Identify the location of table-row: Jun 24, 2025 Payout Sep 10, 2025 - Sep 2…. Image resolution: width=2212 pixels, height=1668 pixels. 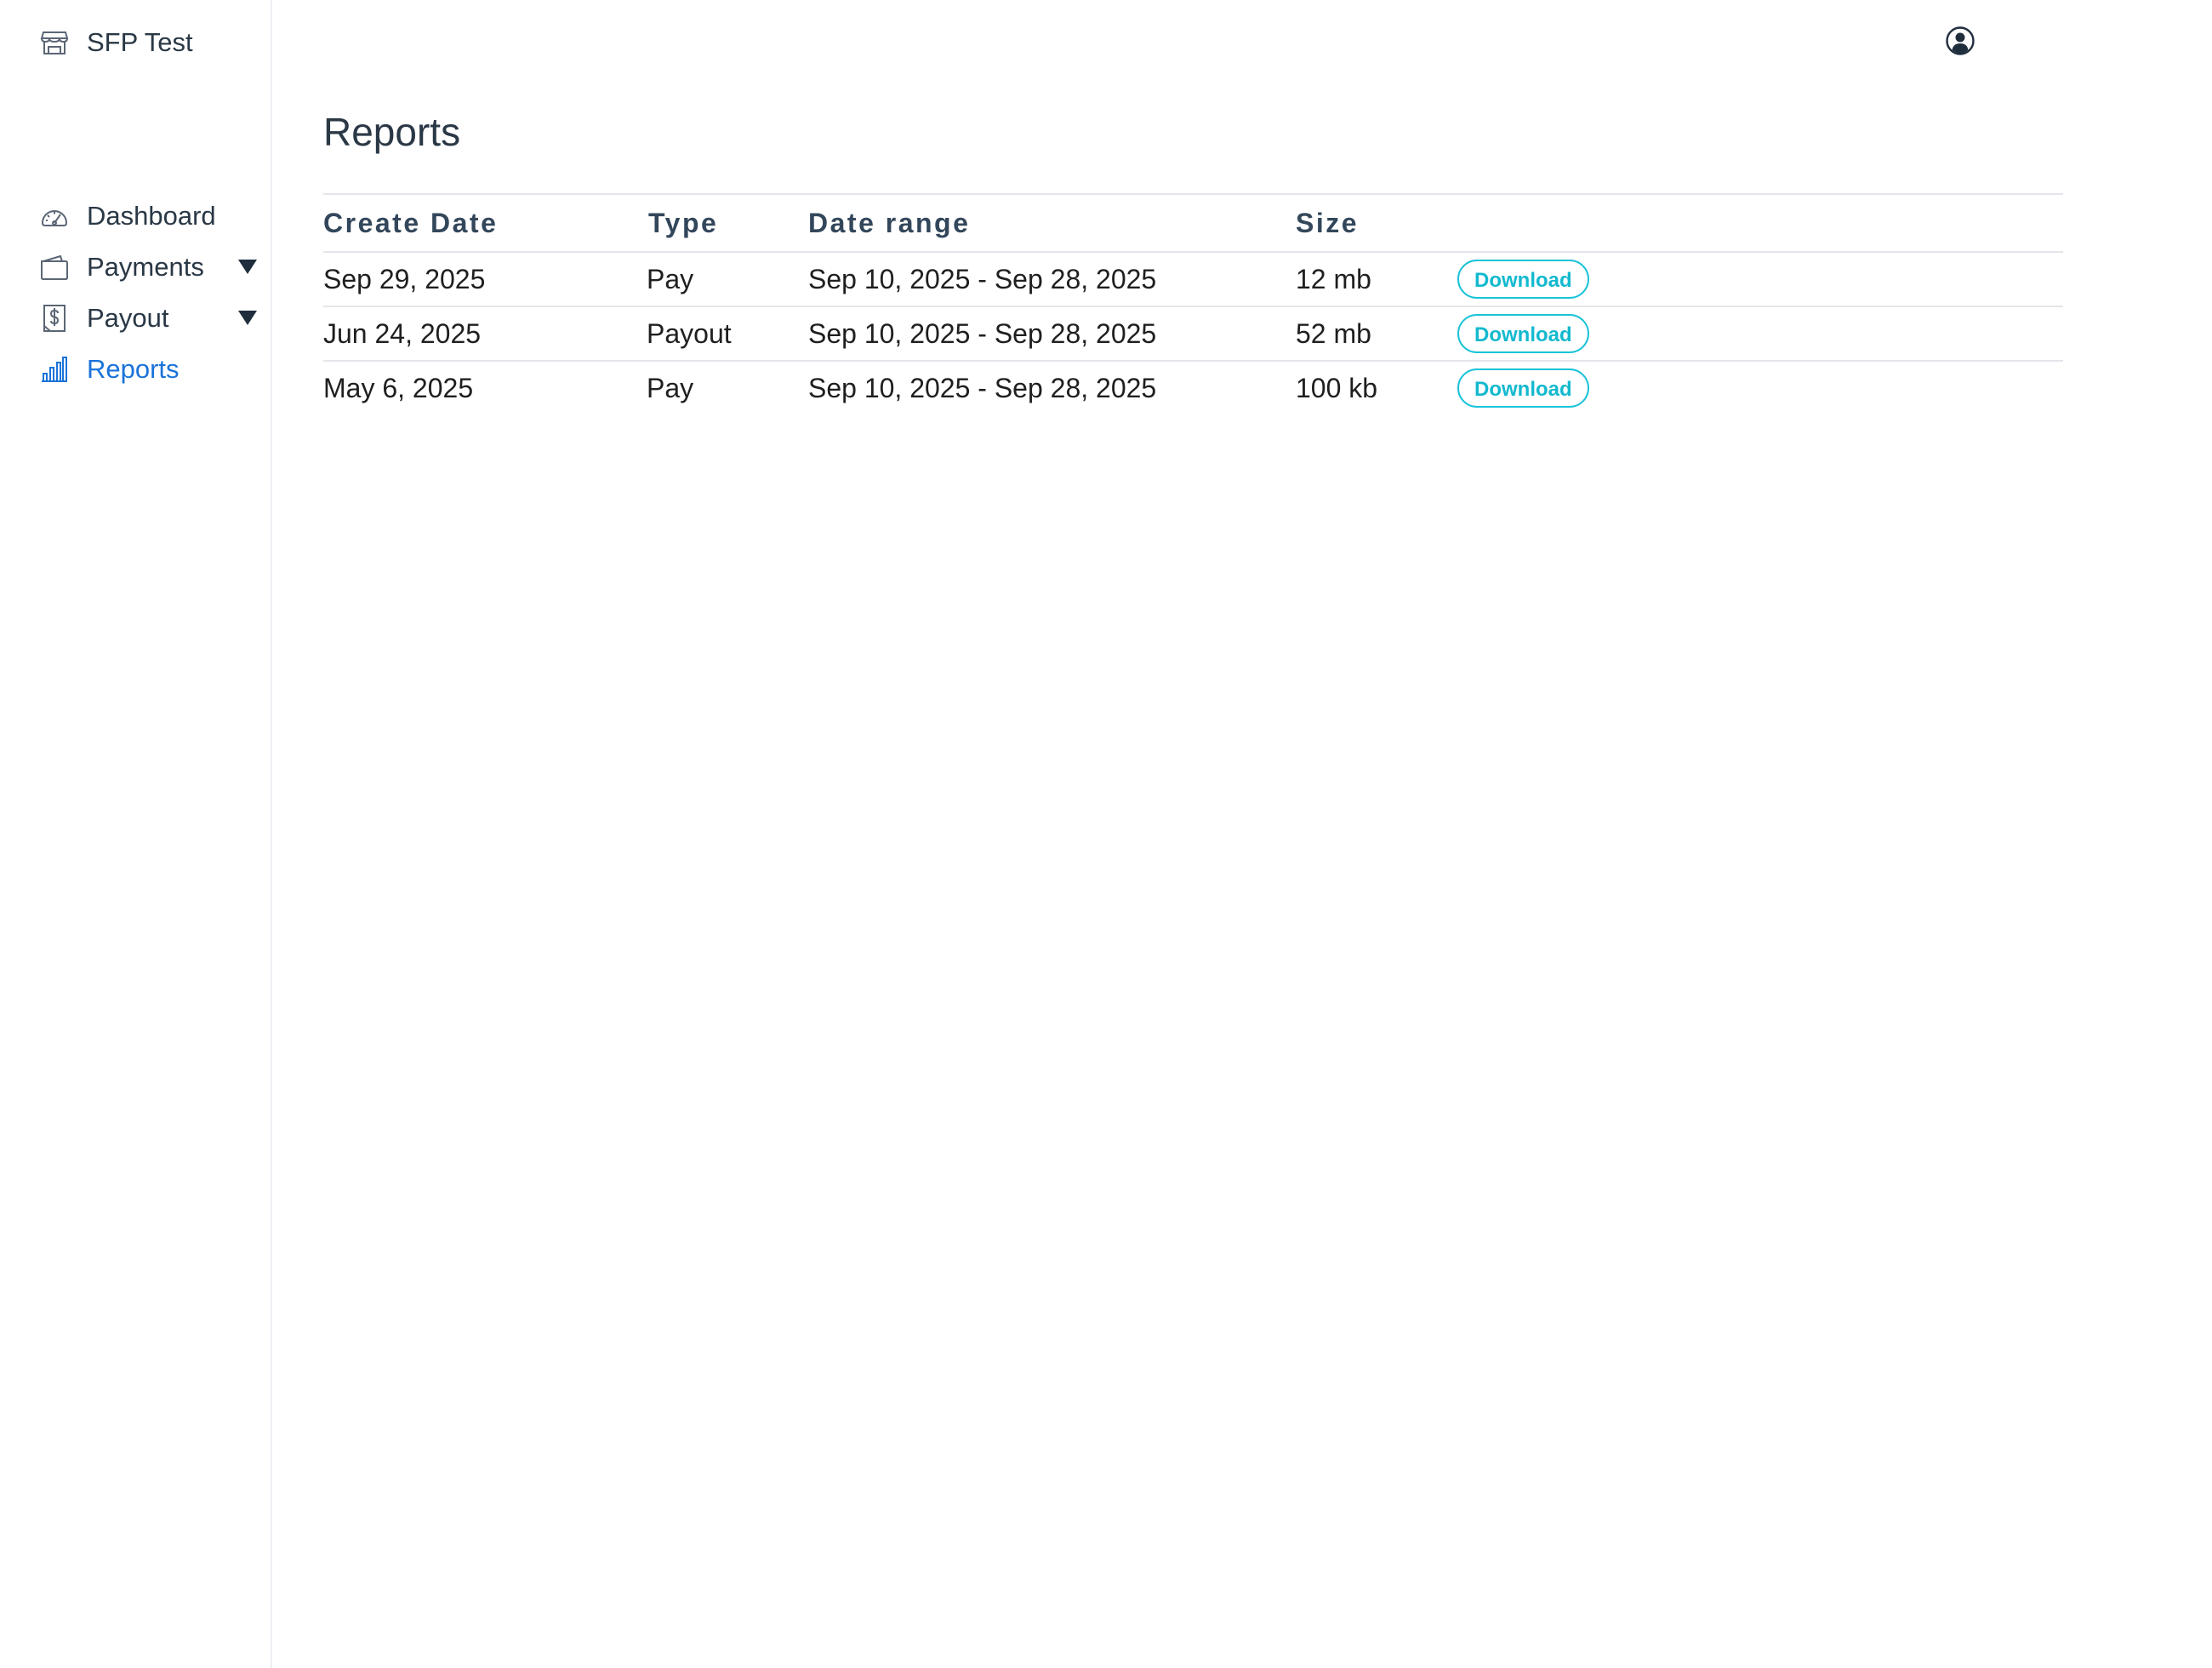
(1193, 334).